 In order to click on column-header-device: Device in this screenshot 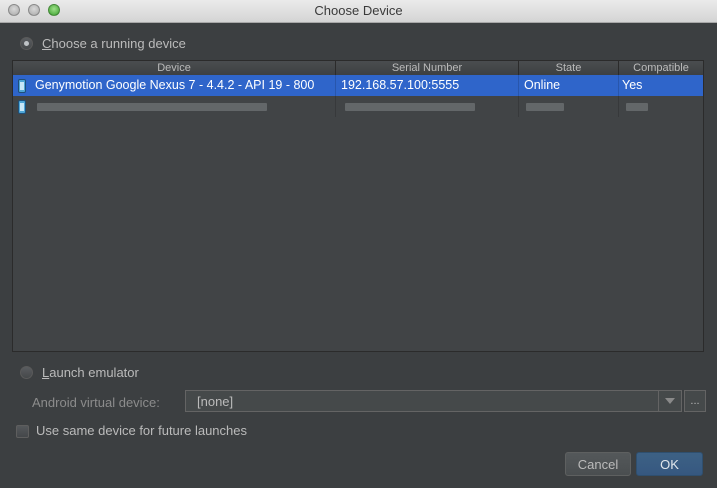, I will do `click(174, 68)`.